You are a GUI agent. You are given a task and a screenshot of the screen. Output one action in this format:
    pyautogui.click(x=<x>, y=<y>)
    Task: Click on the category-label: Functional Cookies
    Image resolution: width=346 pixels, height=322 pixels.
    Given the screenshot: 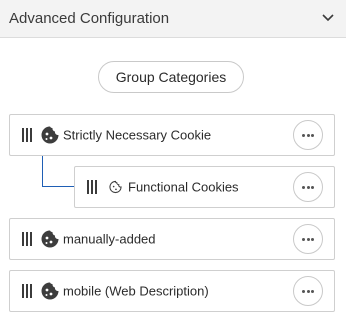 What is the action you would take?
    pyautogui.click(x=183, y=187)
    